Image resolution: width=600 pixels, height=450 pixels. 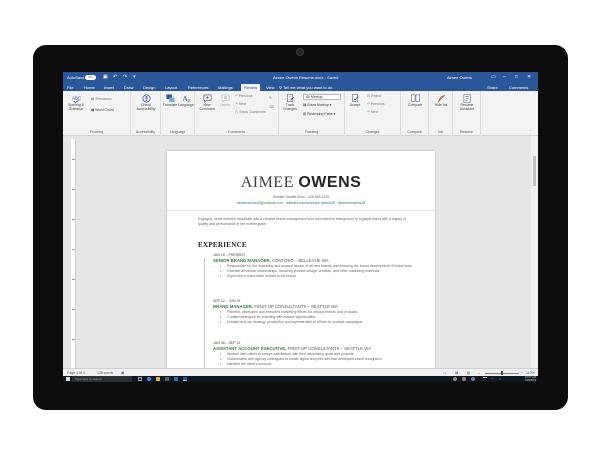 What do you see at coordinates (225, 100) in the screenshot?
I see `delete-comment-button: Delete` at bounding box center [225, 100].